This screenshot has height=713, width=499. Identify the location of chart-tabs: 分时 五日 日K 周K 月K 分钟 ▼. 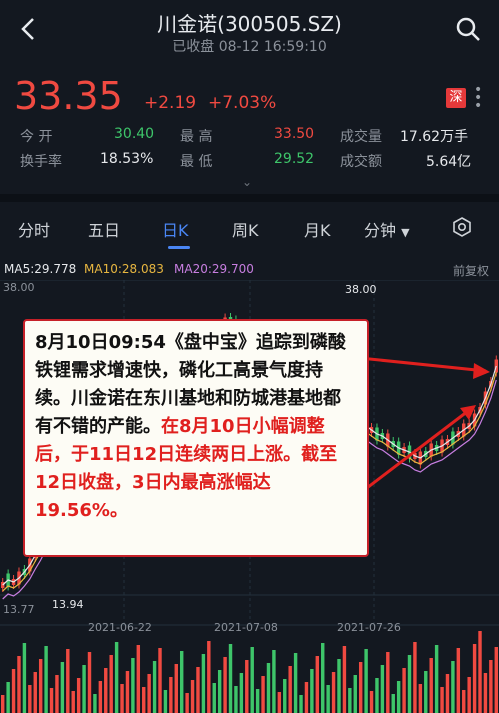
(249, 228).